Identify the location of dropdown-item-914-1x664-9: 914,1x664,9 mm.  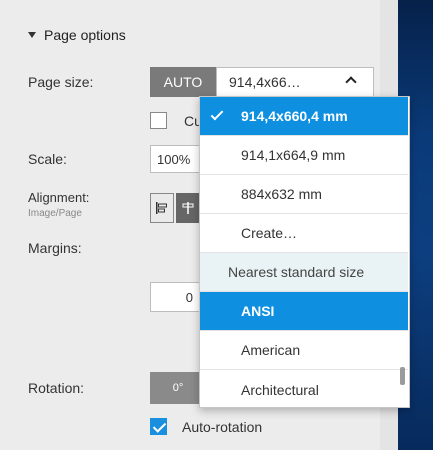
(304, 155).